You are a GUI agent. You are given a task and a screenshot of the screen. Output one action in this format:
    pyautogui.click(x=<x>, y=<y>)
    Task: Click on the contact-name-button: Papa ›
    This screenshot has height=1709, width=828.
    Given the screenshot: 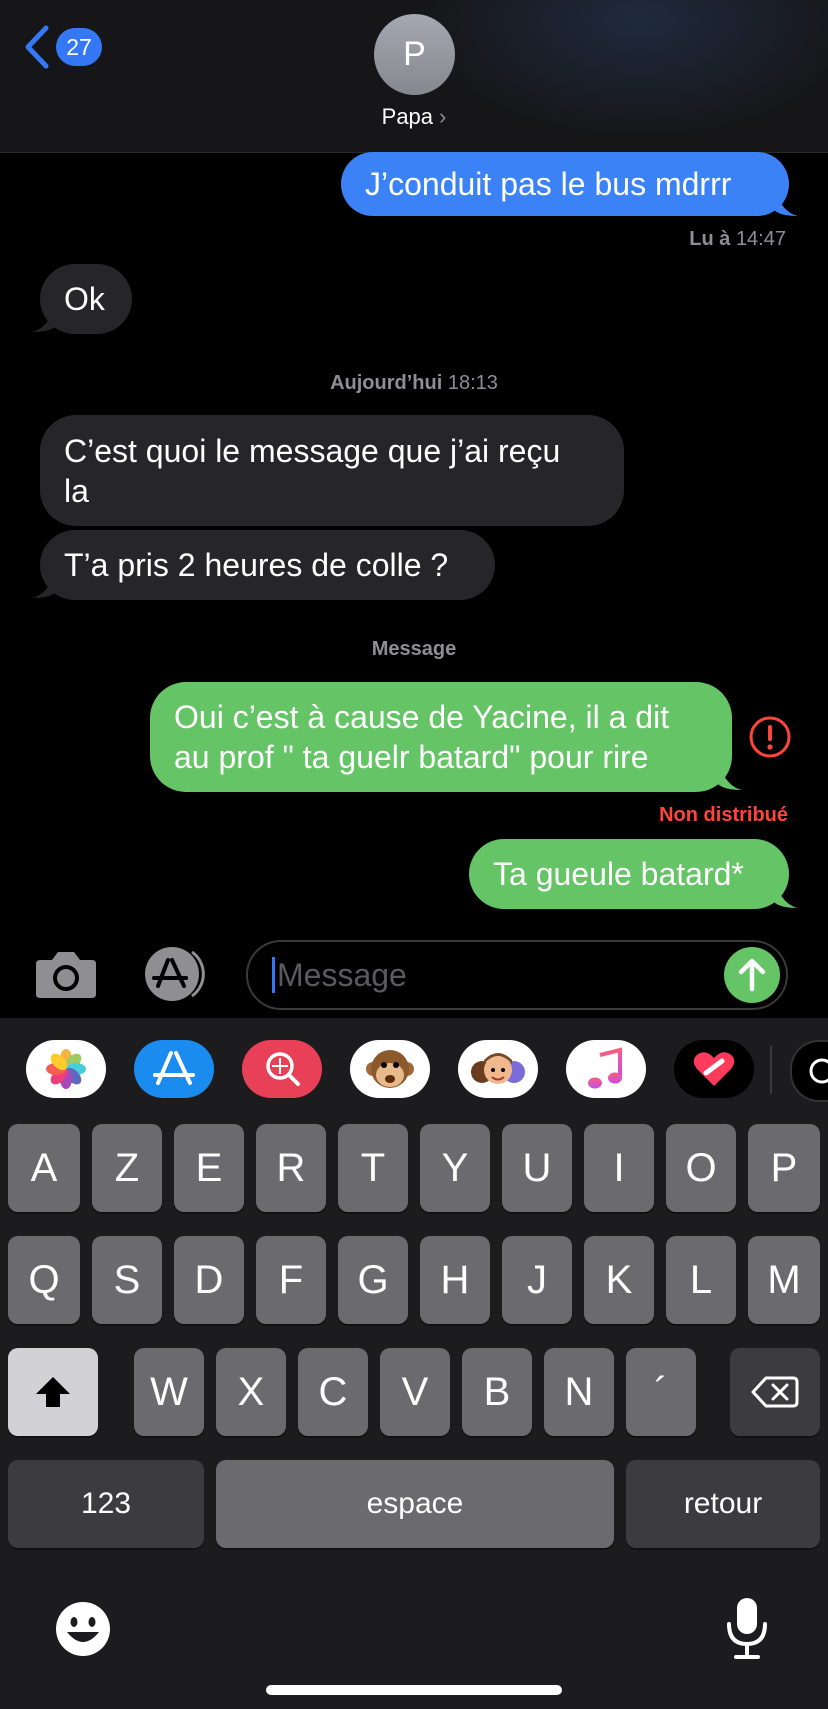 What is the action you would take?
    pyautogui.click(x=414, y=117)
    